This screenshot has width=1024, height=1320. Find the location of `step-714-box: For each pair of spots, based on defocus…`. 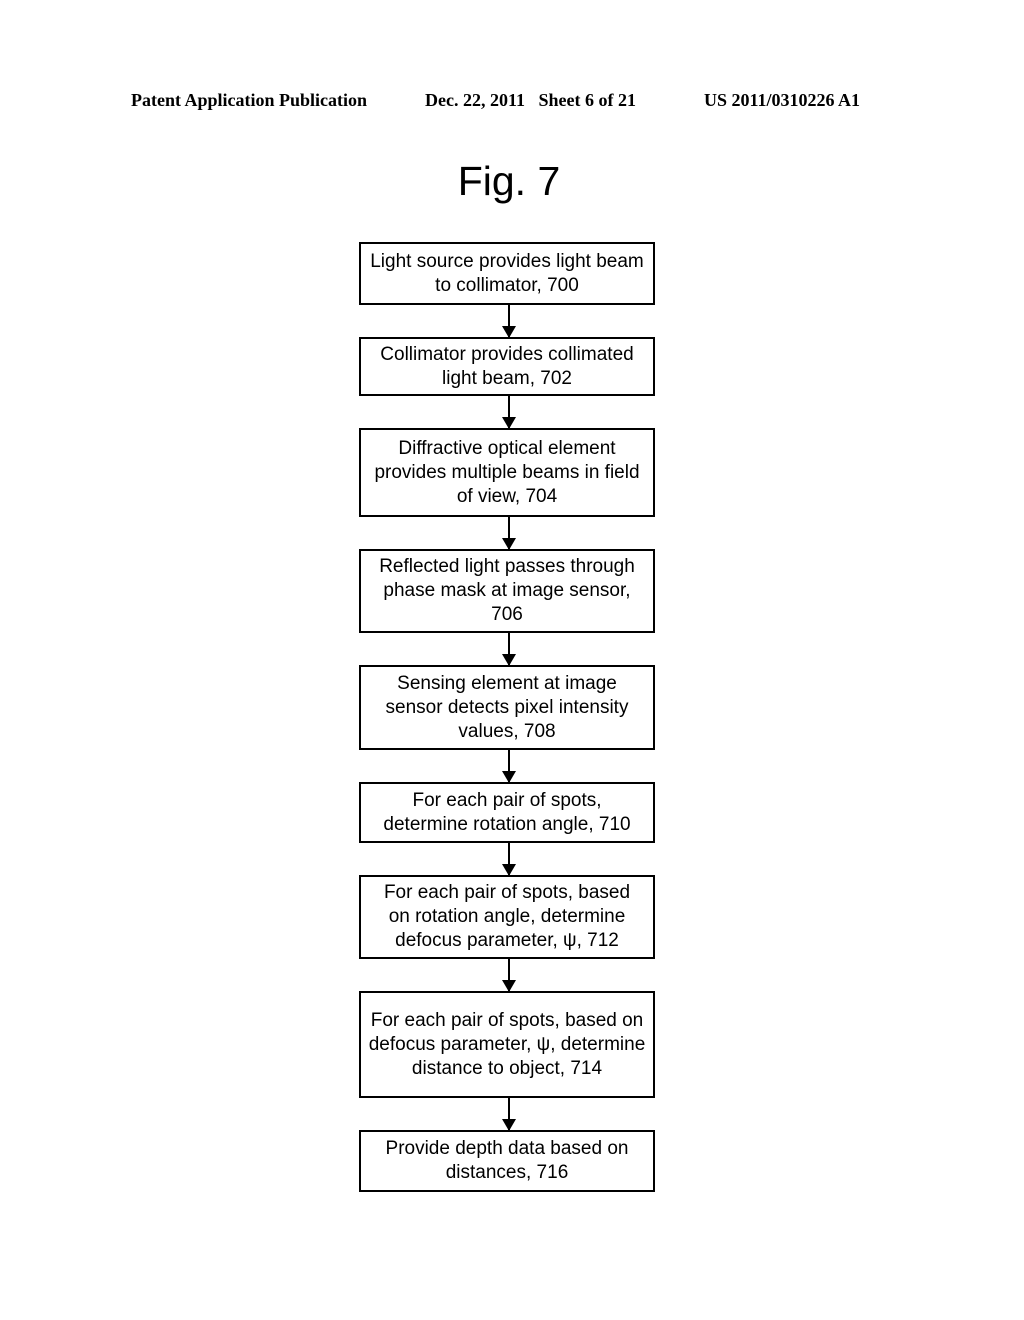

step-714-box: For each pair of spots, based on defocus… is located at coordinates (507, 1044).